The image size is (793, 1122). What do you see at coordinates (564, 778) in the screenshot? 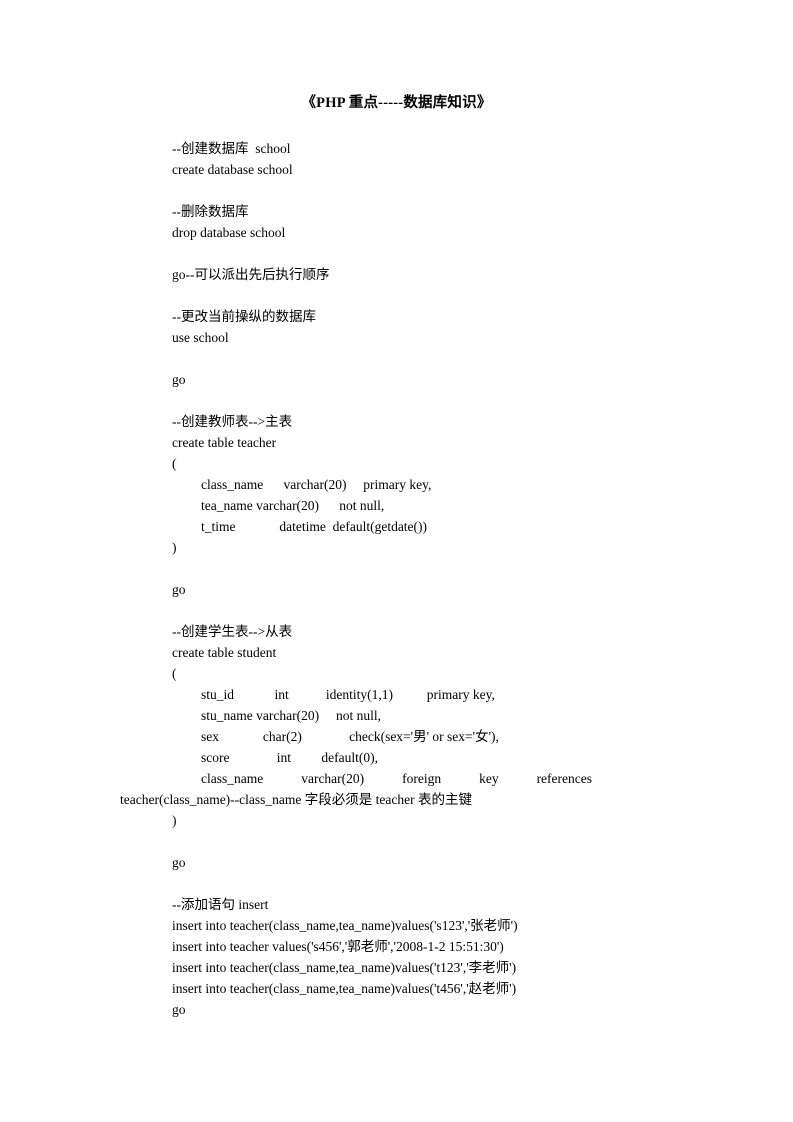
I see `fk-seg-references: references` at bounding box center [564, 778].